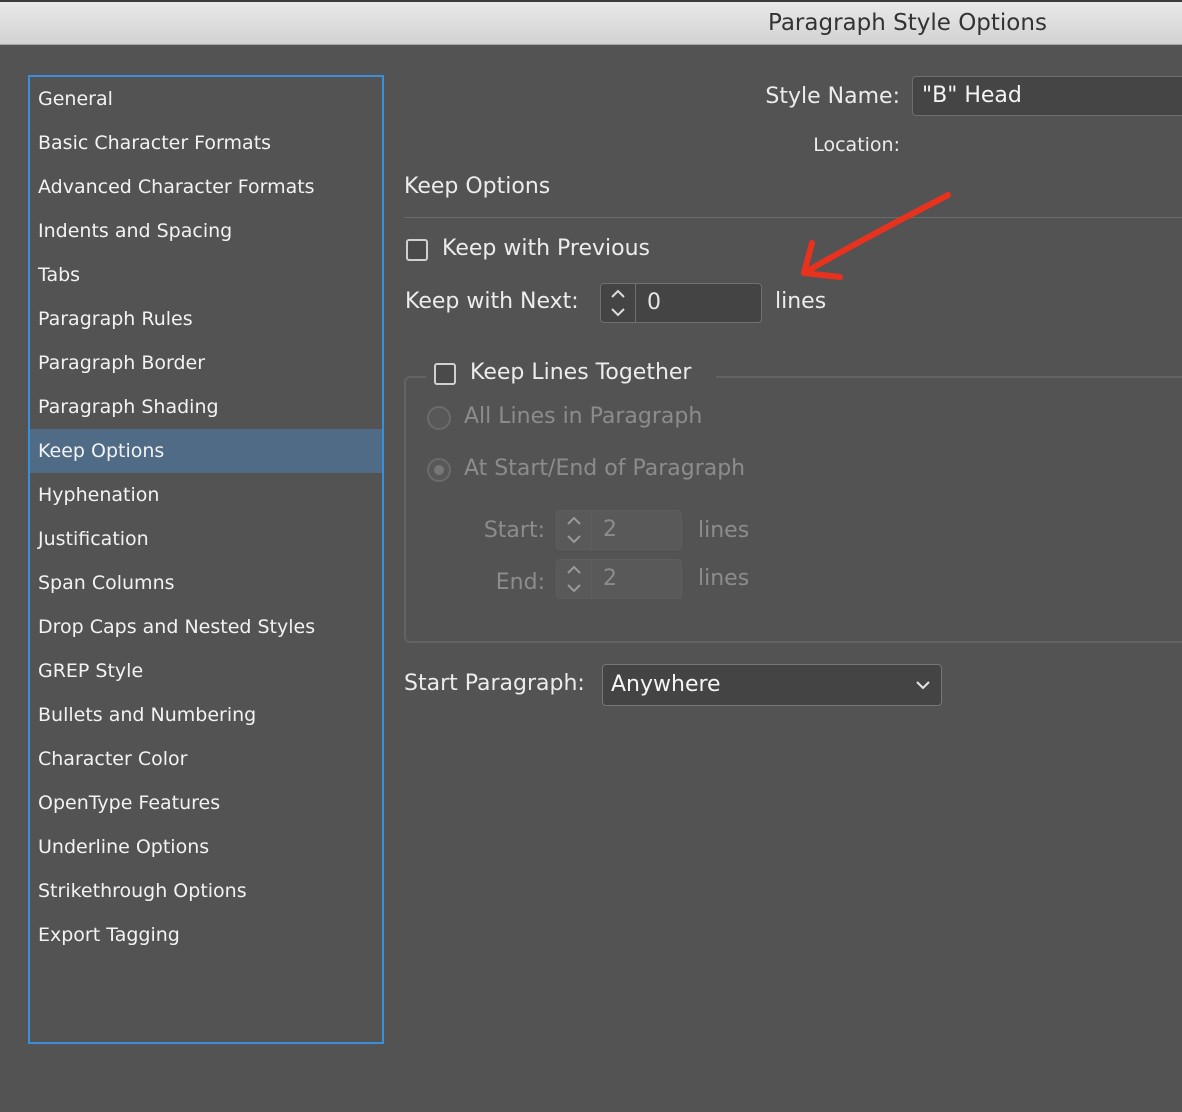  I want to click on sidebar-item-export-tagging: Export Tagging, so click(206, 935).